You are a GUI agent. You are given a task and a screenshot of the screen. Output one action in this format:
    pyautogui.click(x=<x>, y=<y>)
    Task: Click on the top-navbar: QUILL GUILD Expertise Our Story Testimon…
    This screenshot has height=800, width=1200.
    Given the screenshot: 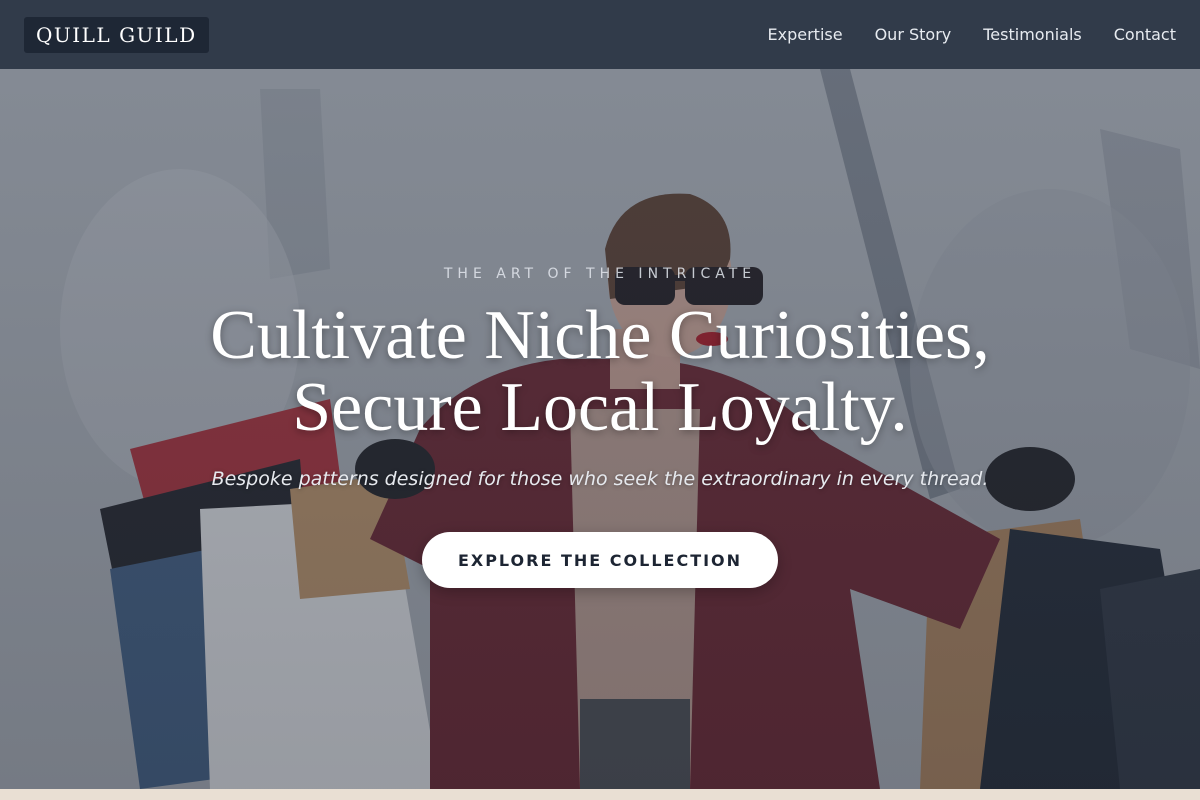 What is the action you would take?
    pyautogui.click(x=600, y=34)
    